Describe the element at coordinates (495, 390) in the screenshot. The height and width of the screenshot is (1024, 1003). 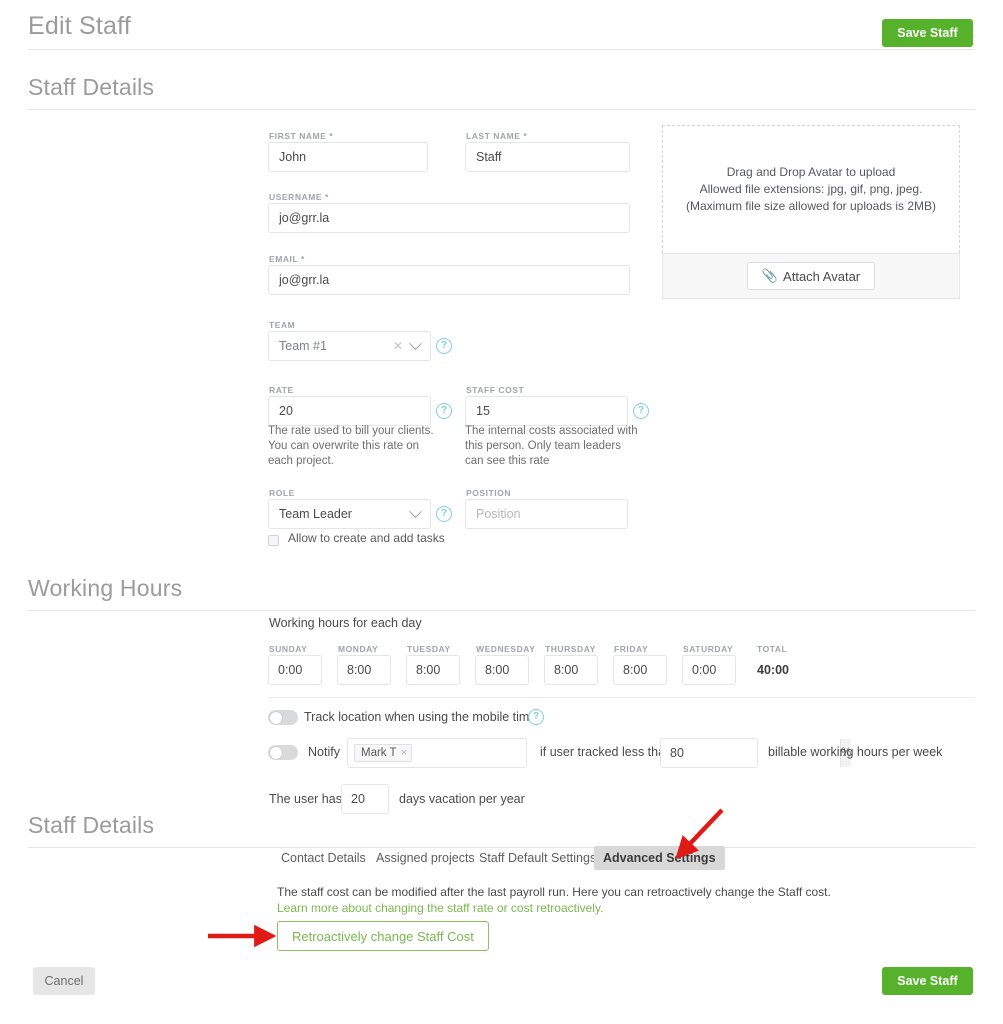
I see `staff-cost-label: STAFF COST` at that location.